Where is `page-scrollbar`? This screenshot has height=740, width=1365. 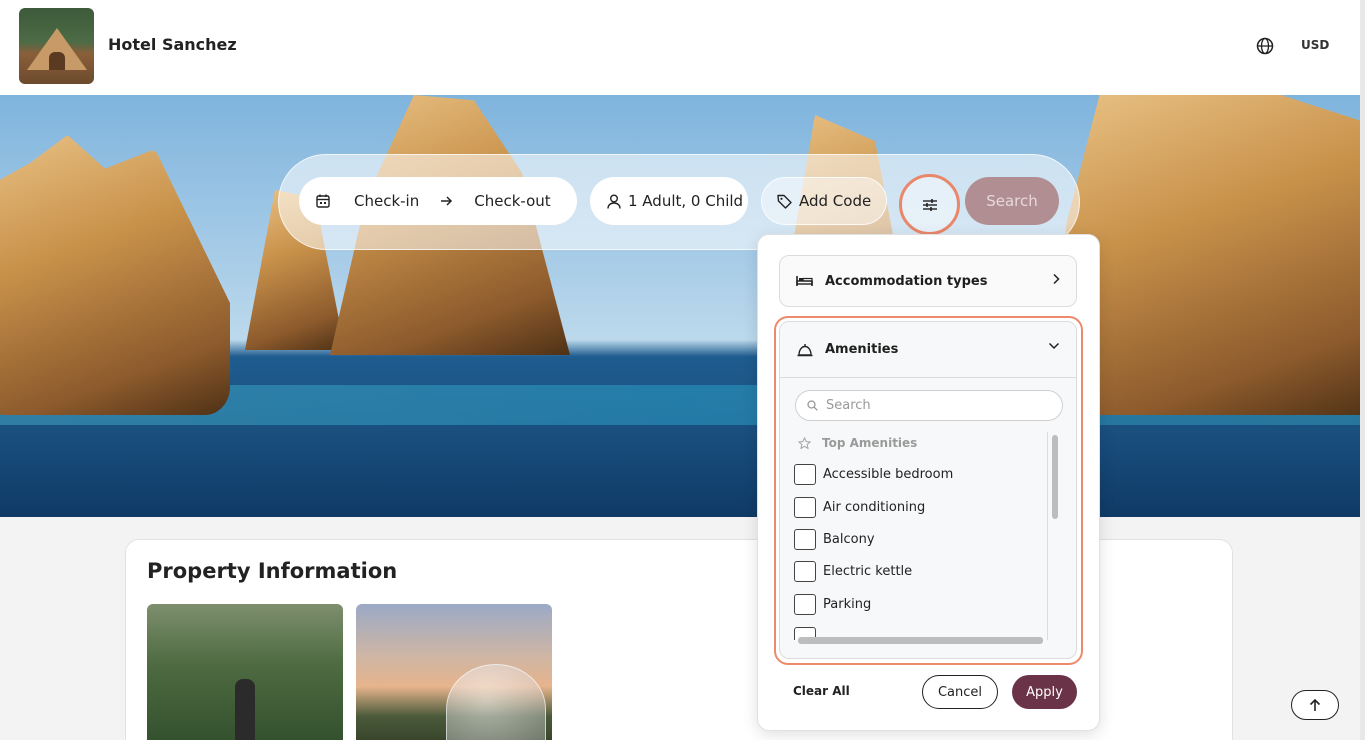
page-scrollbar is located at coordinates (1362, 370).